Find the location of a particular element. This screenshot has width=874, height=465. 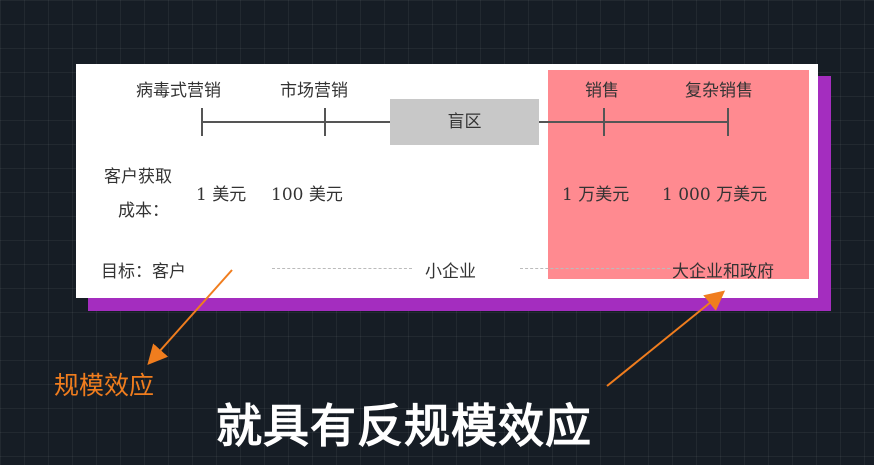

caption-text: 就具有反规模效应 is located at coordinates (404, 426).